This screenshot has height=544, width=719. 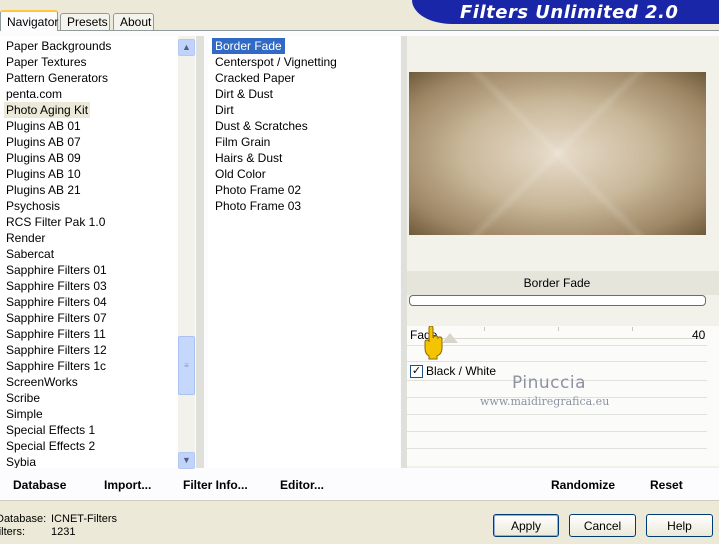 What do you see at coordinates (240, 174) in the screenshot?
I see `filter-list-item: Old Color` at bounding box center [240, 174].